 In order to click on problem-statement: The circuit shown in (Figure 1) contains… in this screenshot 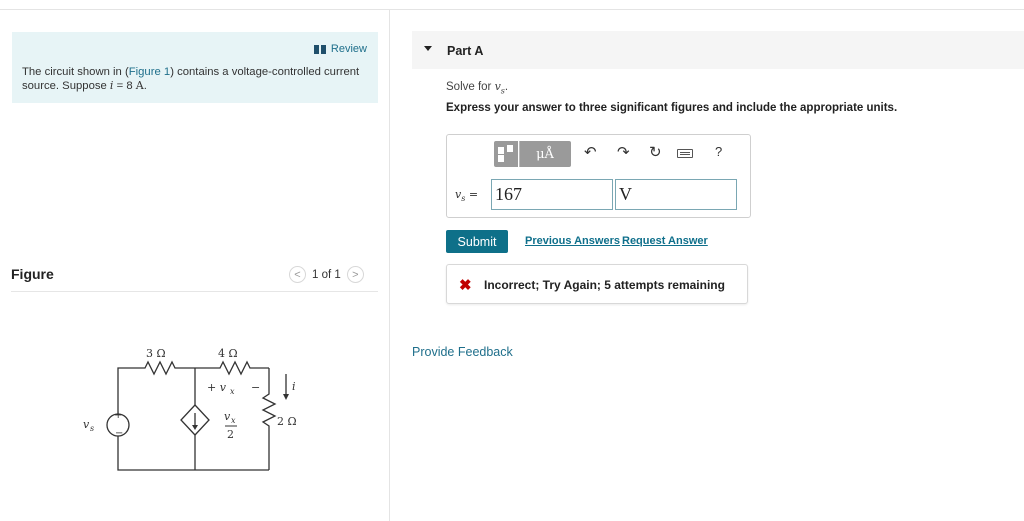, I will do `click(197, 79)`.